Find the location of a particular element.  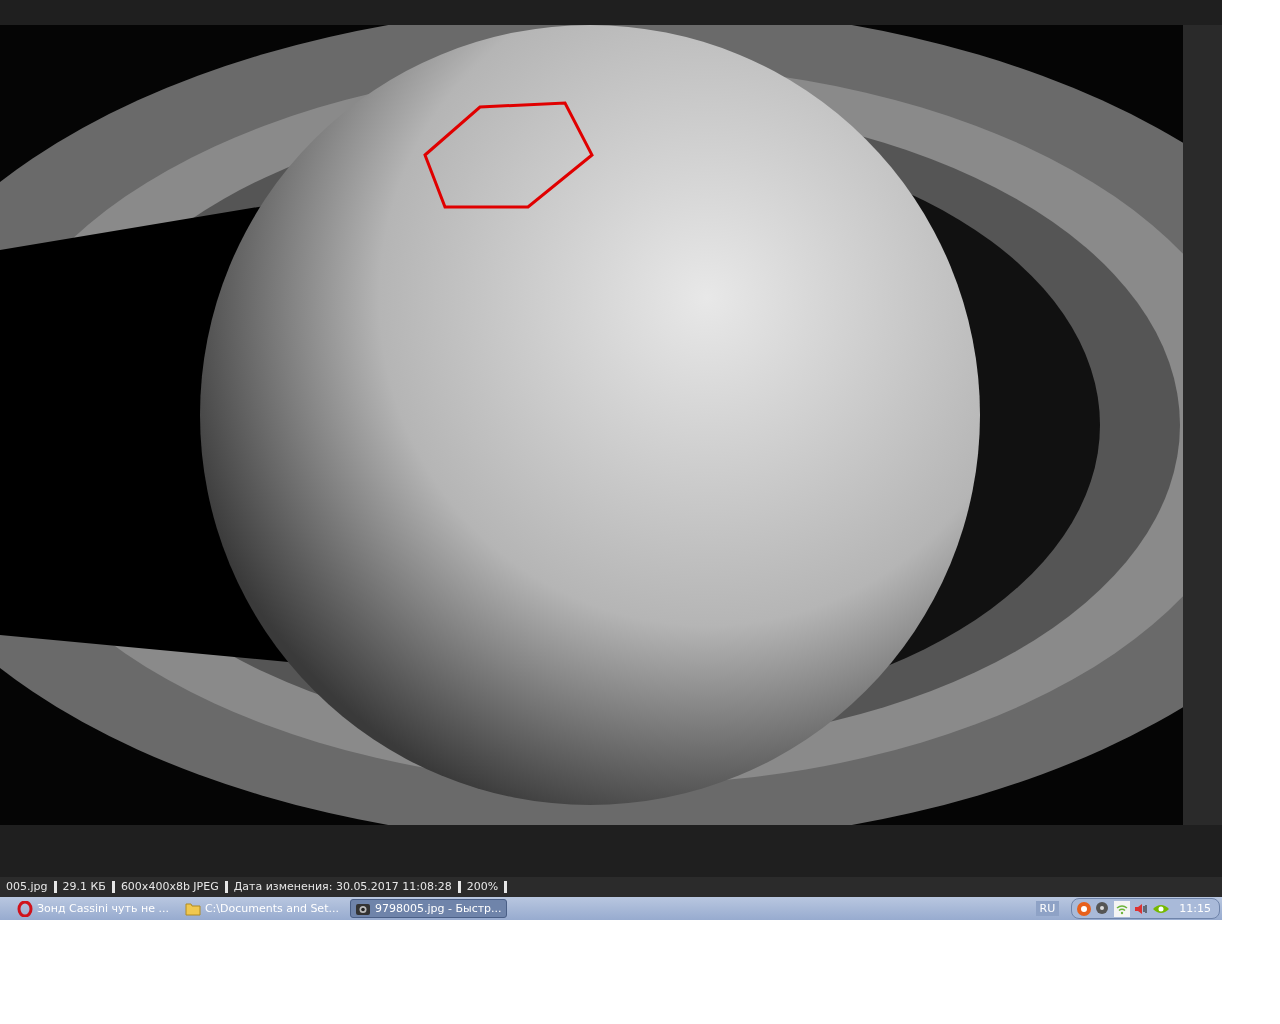

status-field: 29.1 КБ is located at coordinates (85, 887).